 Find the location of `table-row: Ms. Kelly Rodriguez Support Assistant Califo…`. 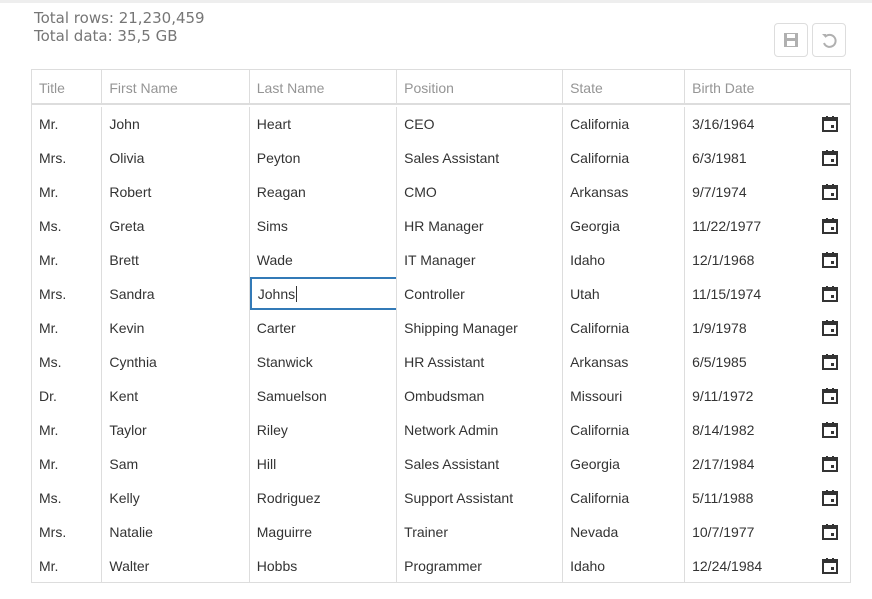

table-row: Ms. Kelly Rodriguez Support Assistant Califo… is located at coordinates (441, 498).